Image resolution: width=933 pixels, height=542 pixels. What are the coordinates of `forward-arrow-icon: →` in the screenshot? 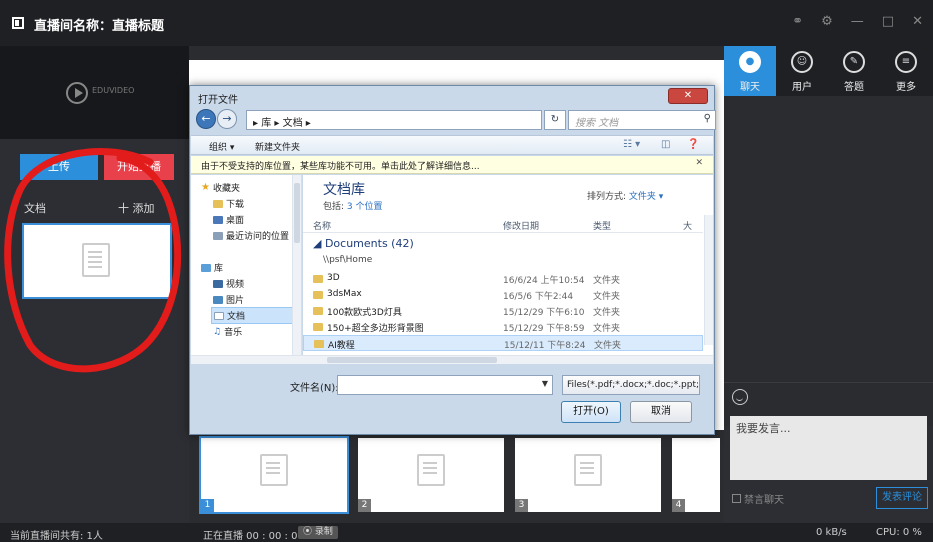 It's located at (227, 119).